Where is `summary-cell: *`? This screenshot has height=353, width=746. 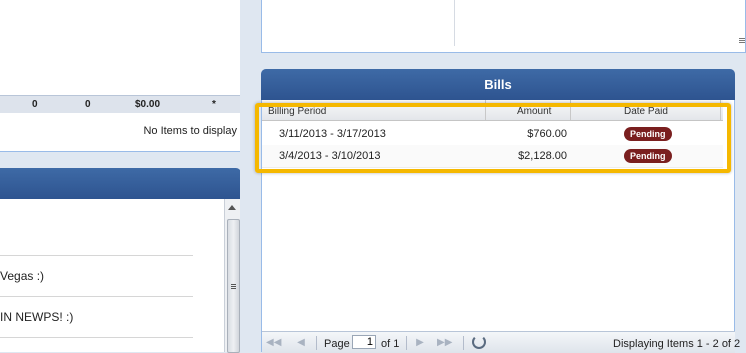 summary-cell: * is located at coordinates (214, 104).